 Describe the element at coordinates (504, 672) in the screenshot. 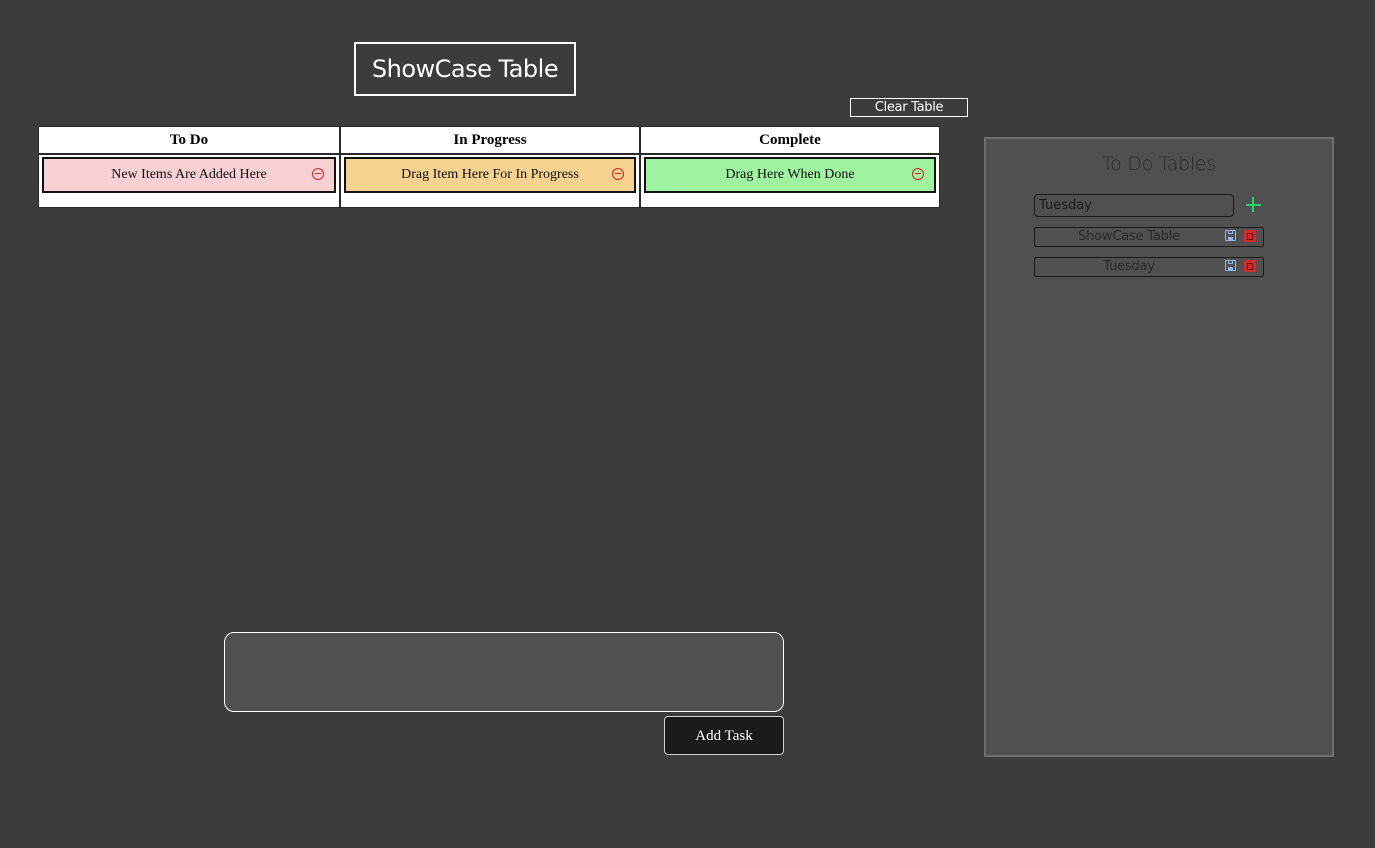

I see `new-task-input` at that location.